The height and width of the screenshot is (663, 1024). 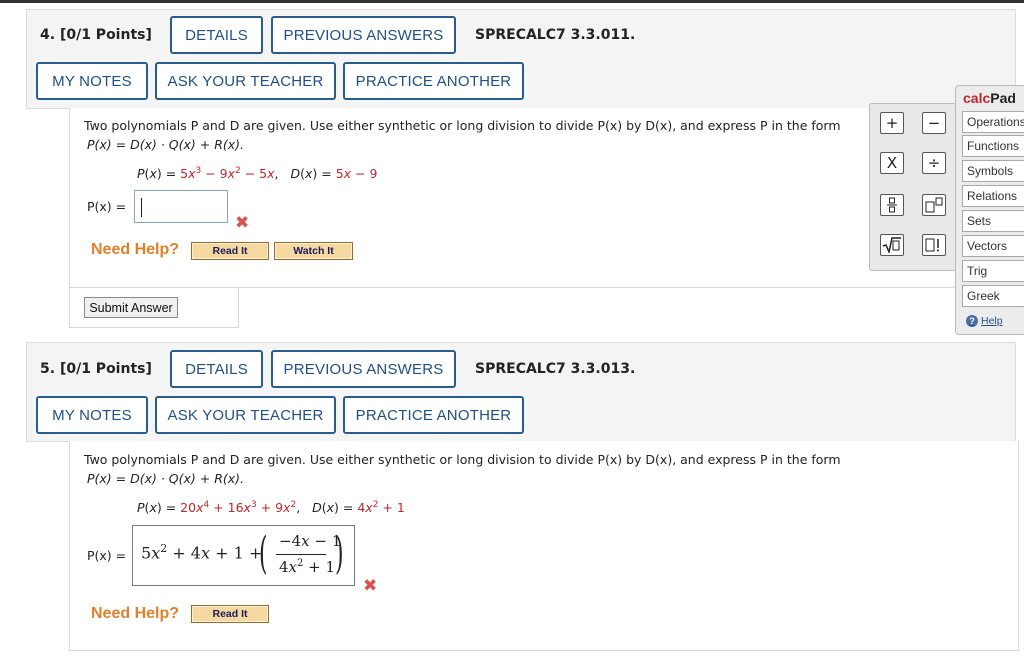 What do you see at coordinates (892, 245) in the screenshot?
I see `sqrt-icon` at bounding box center [892, 245].